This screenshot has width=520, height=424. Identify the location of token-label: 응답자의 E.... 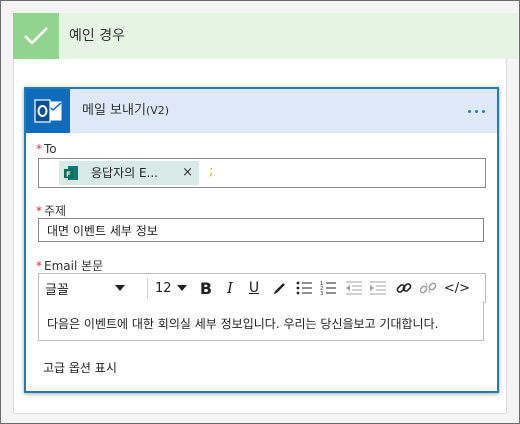
(125, 173).